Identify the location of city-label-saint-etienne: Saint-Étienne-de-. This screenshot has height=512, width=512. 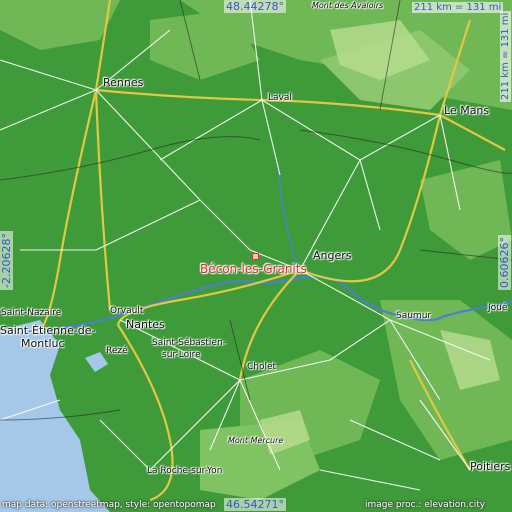
(48, 330).